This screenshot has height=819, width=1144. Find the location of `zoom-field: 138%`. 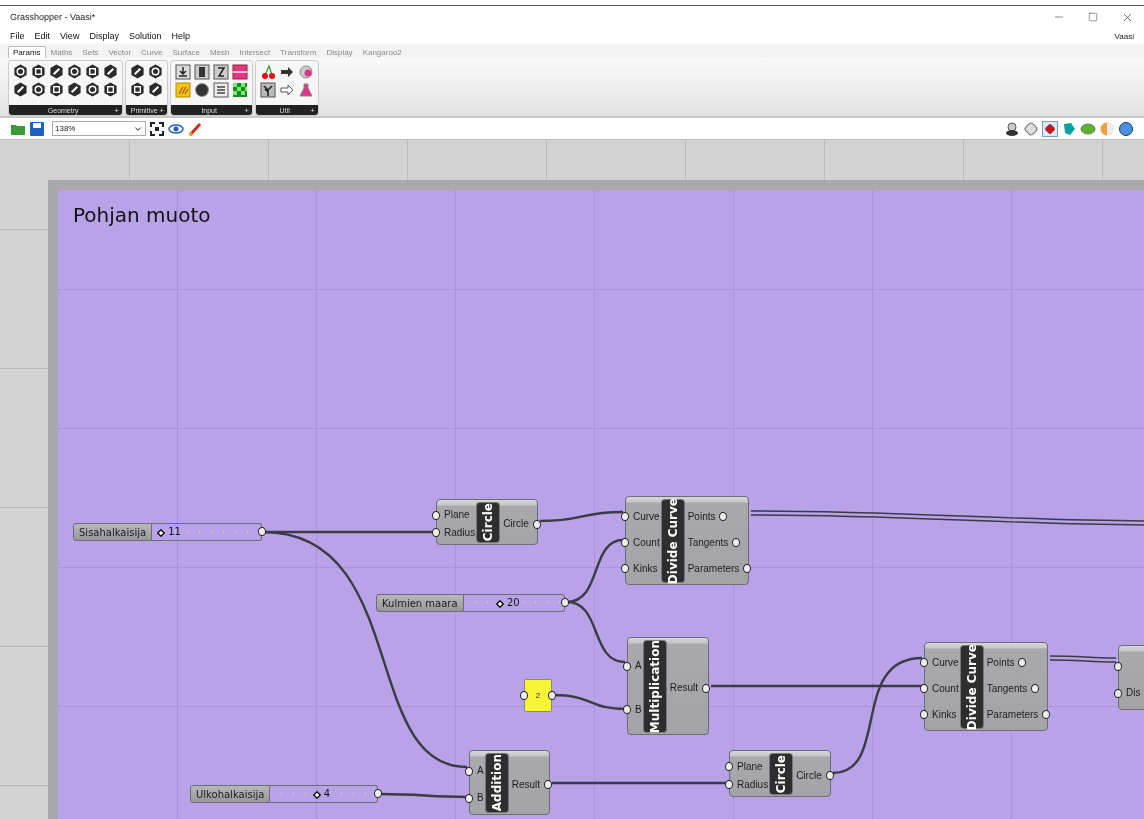

zoom-field: 138% is located at coordinates (99, 128).